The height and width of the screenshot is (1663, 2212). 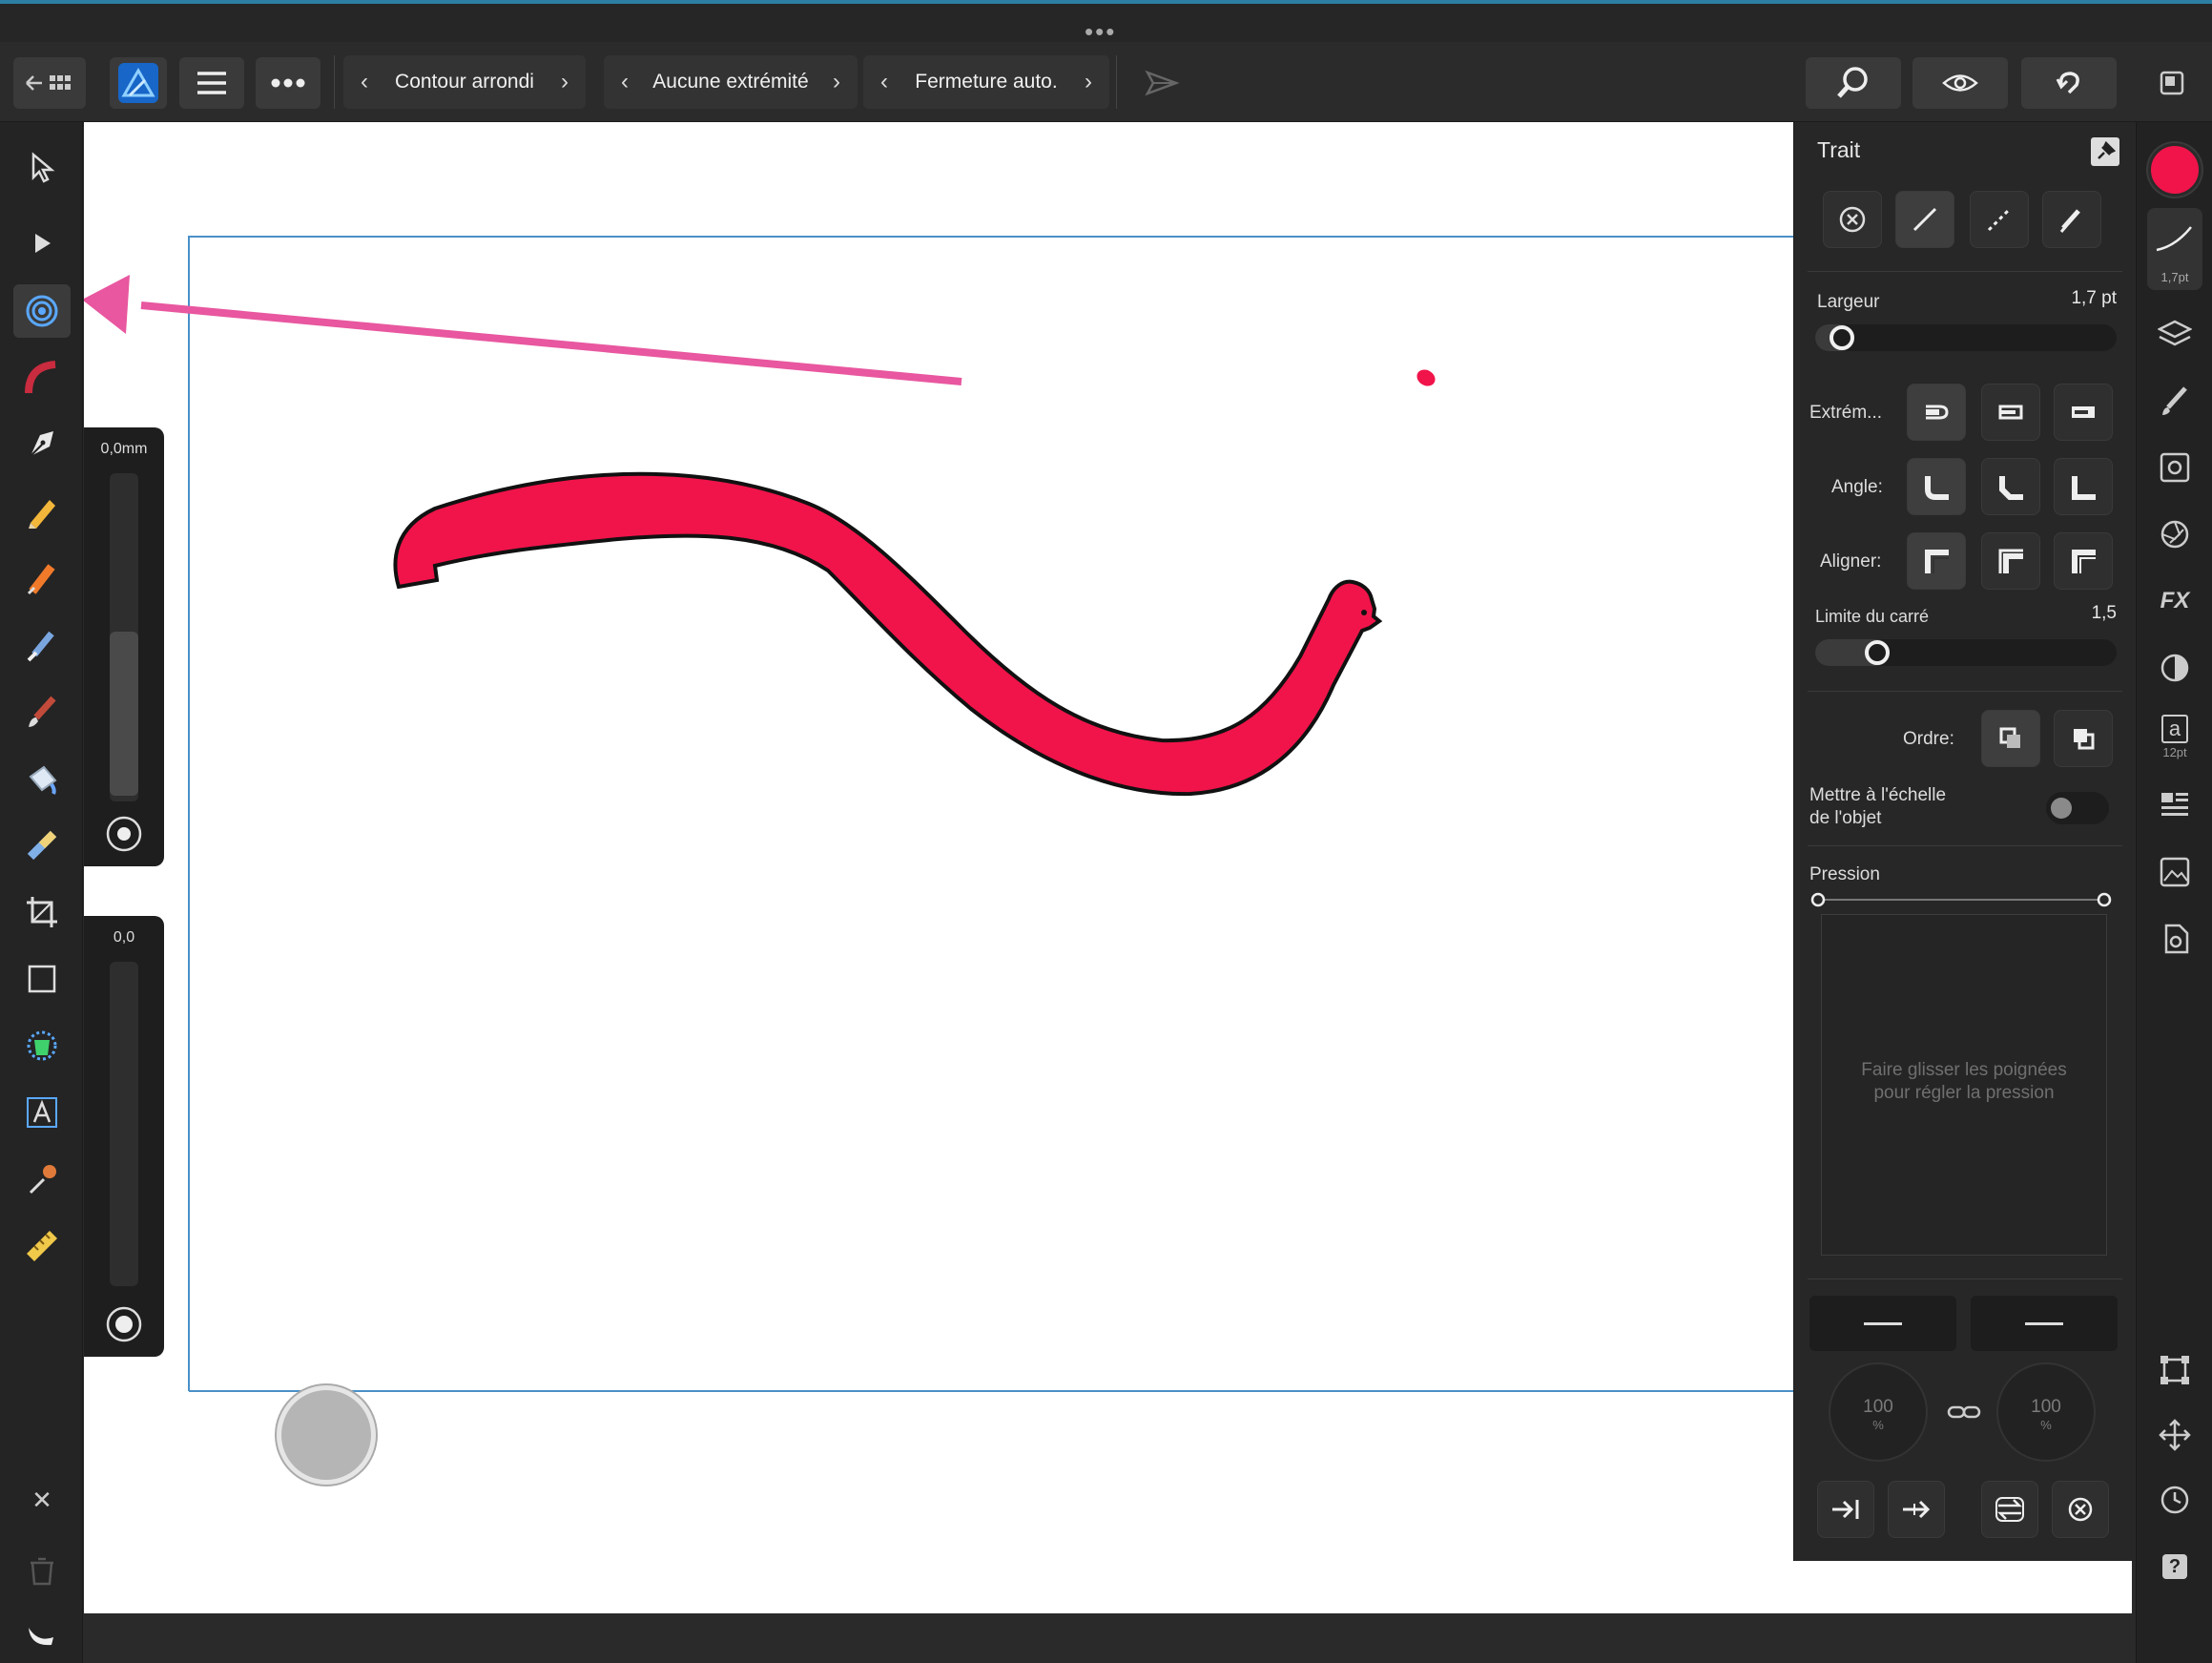 What do you see at coordinates (1845, 1509) in the screenshot?
I see `arrow-to-end-button` at bounding box center [1845, 1509].